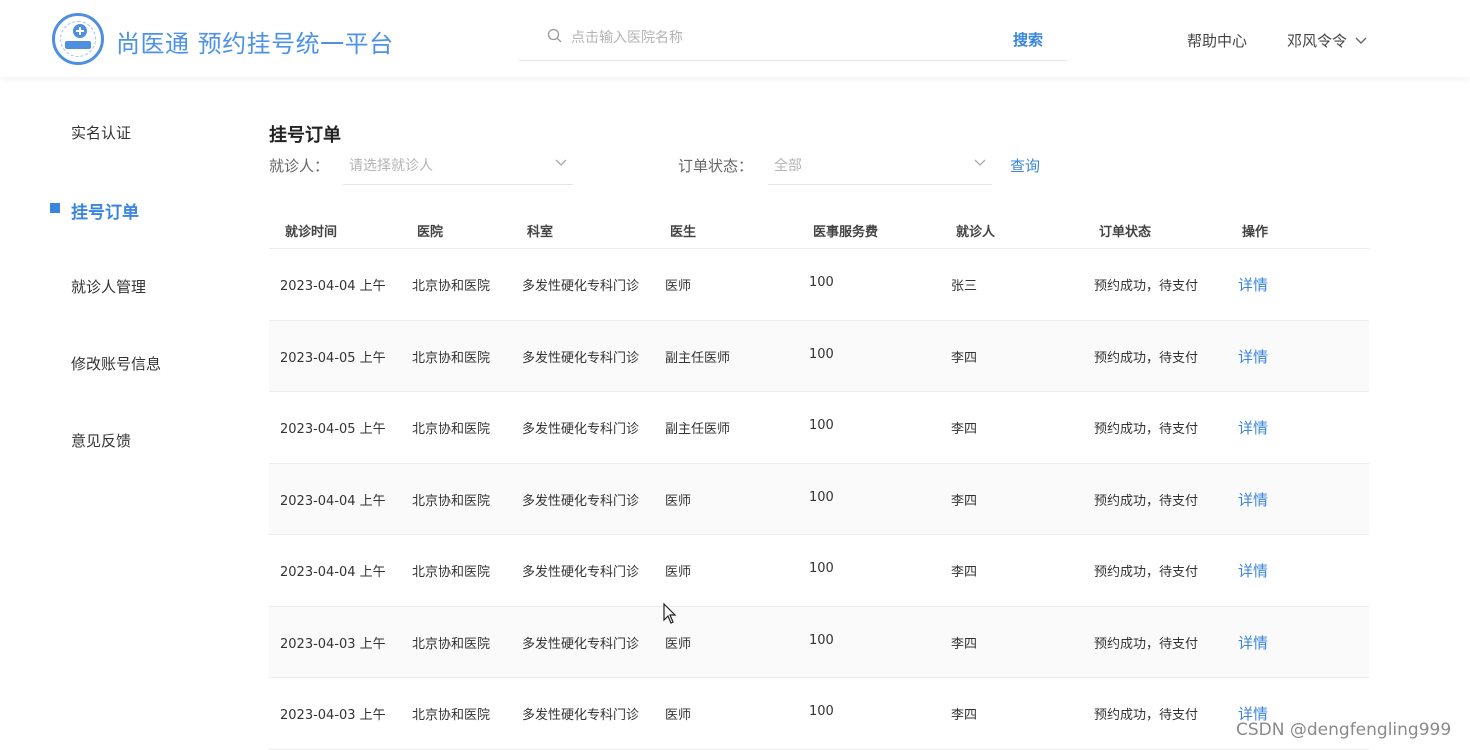 This screenshot has height=750, width=1470. Describe the element at coordinates (391, 166) in the screenshot. I see `patient-select-placeholder: 请选择就诊人` at that location.